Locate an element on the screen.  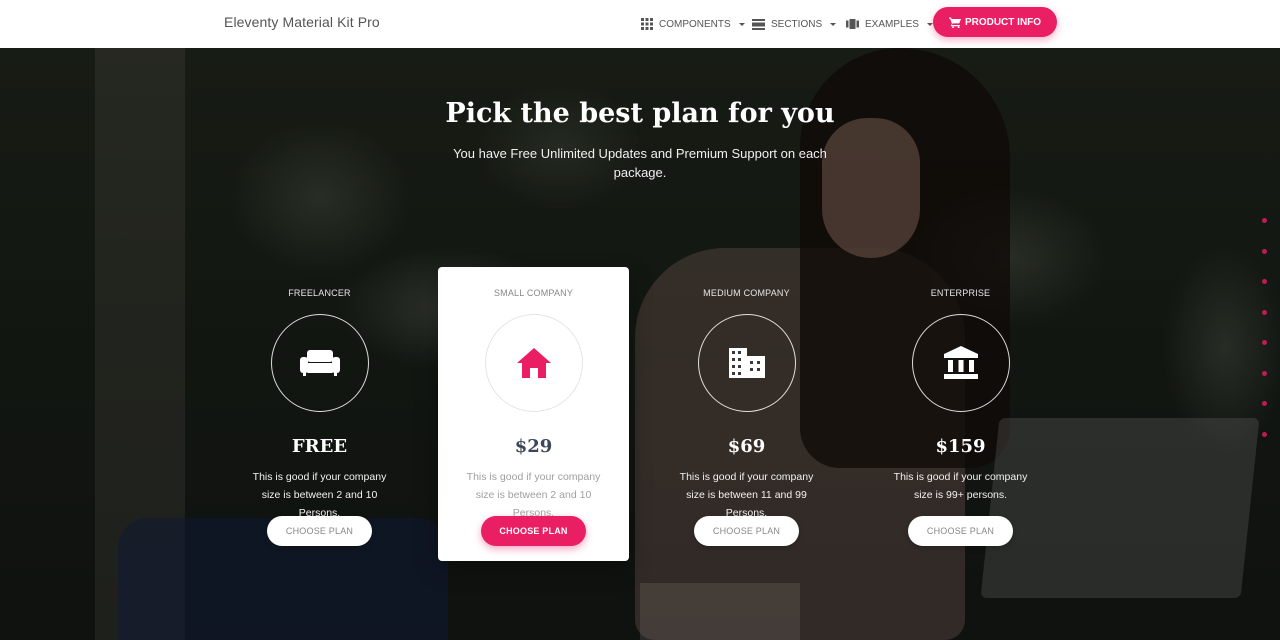
nav-sections-label: Sections is located at coordinates (797, 24).